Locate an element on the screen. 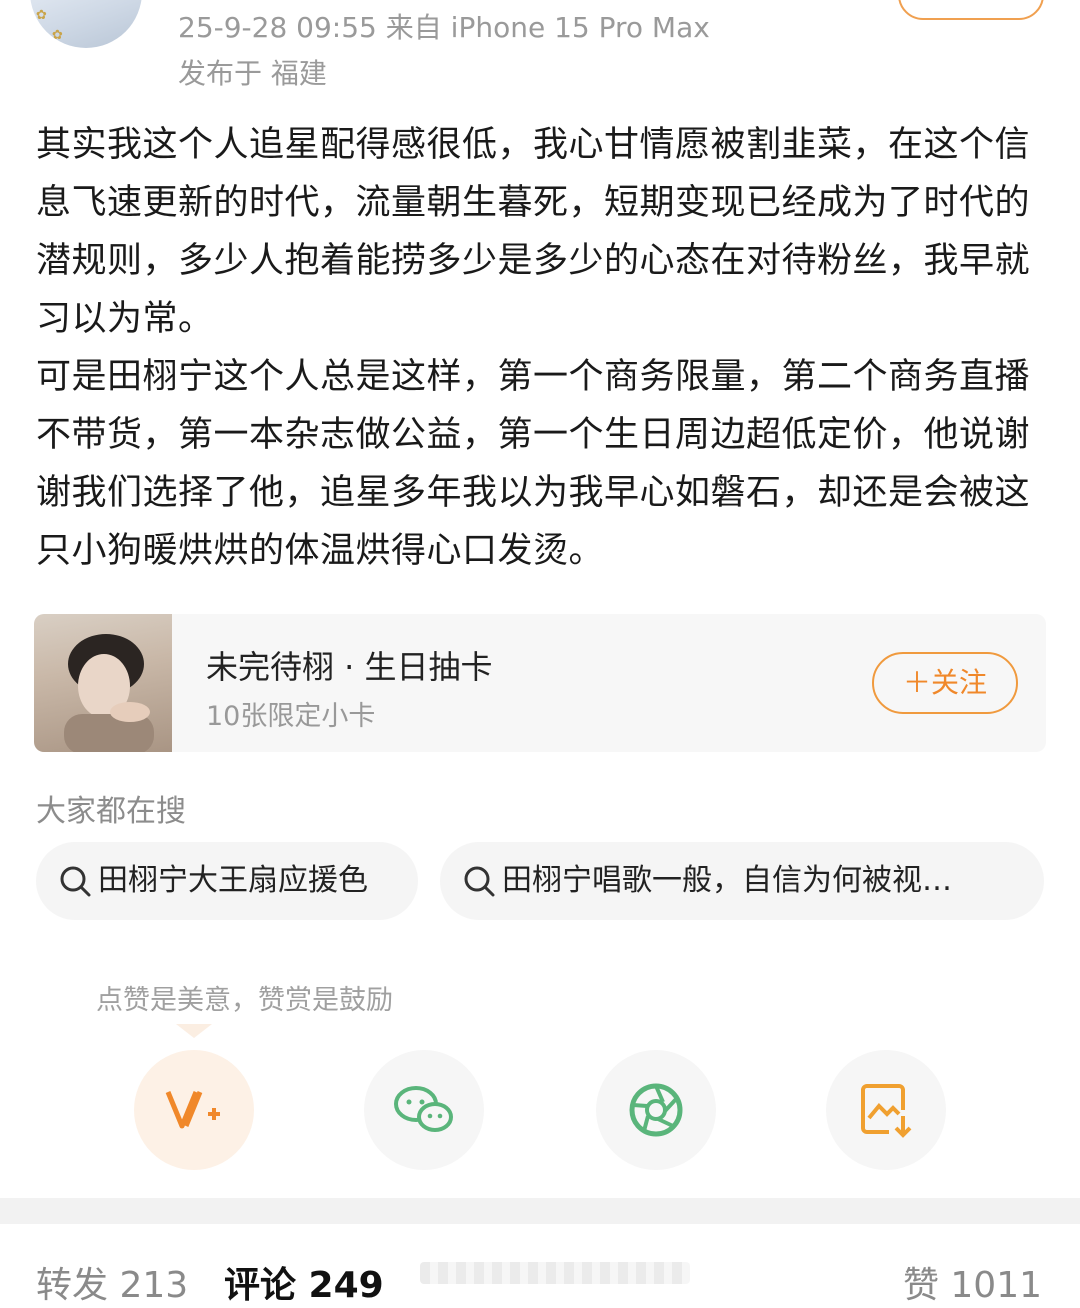 Image resolution: width=1080 pixels, height=1308 pixels. card-title: 未完待栩 · 生日抽卡 is located at coordinates (349, 667).